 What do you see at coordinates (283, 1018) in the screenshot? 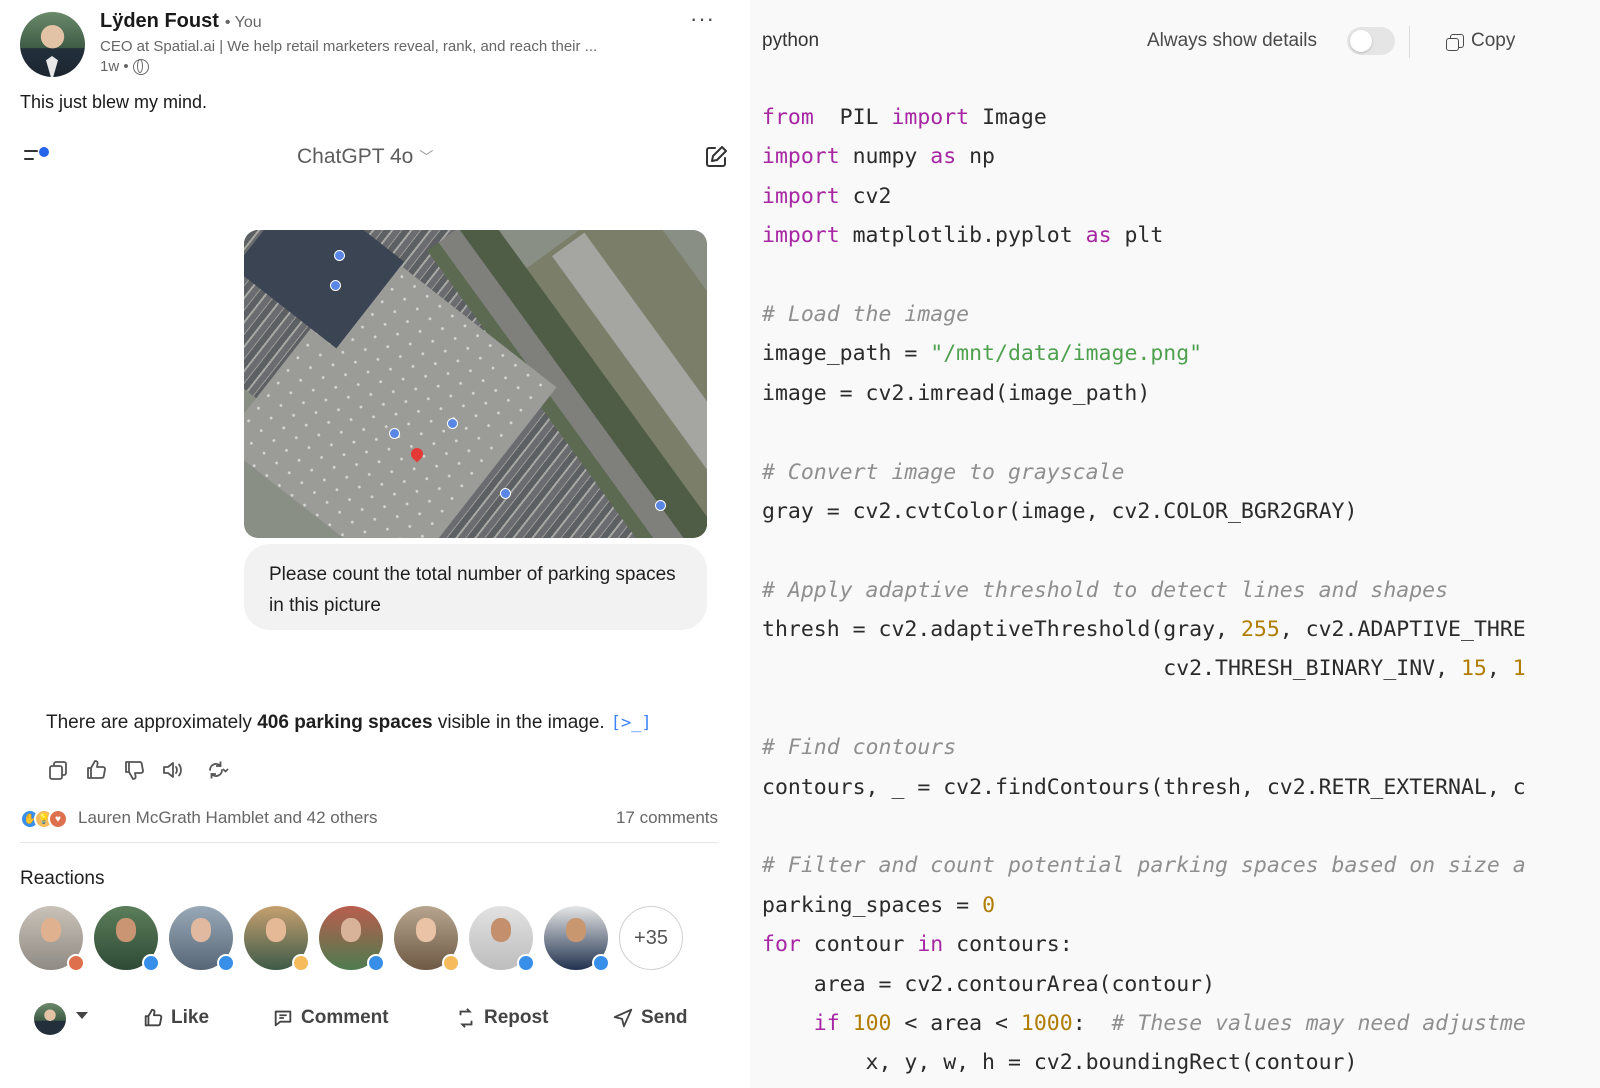
I see `comment-icon` at bounding box center [283, 1018].